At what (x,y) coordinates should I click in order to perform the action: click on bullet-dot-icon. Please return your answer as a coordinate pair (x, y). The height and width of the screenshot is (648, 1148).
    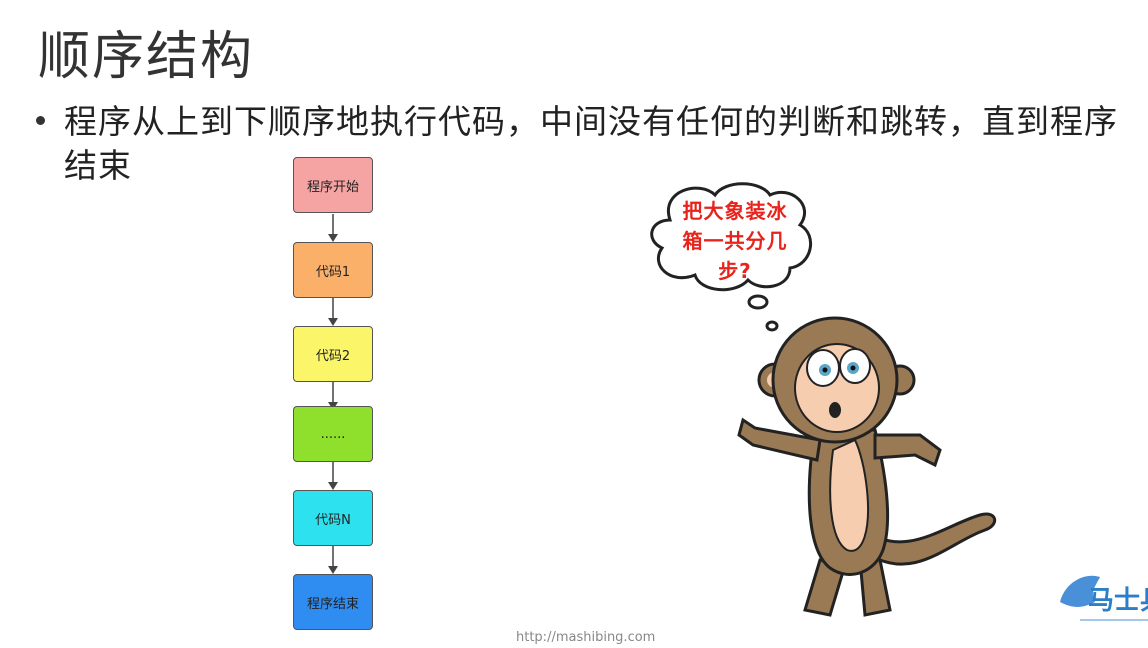
    Looking at the image, I should click on (40, 120).